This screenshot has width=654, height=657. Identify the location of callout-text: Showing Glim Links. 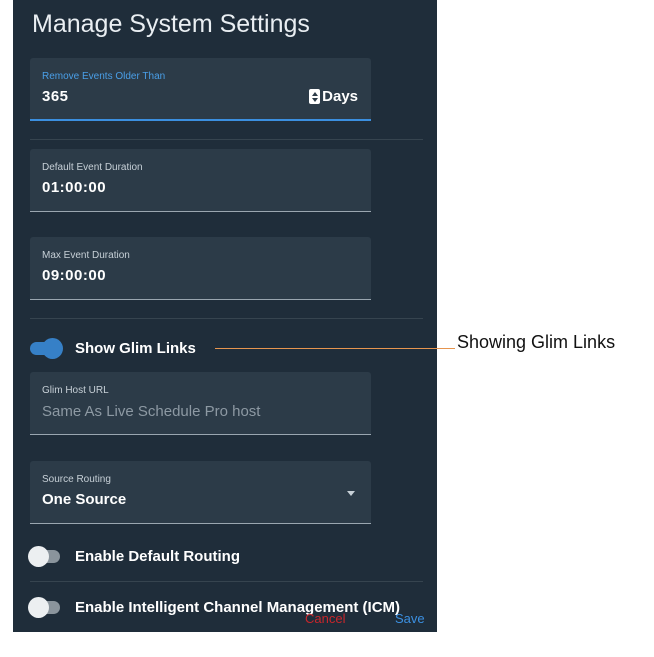
(536, 342).